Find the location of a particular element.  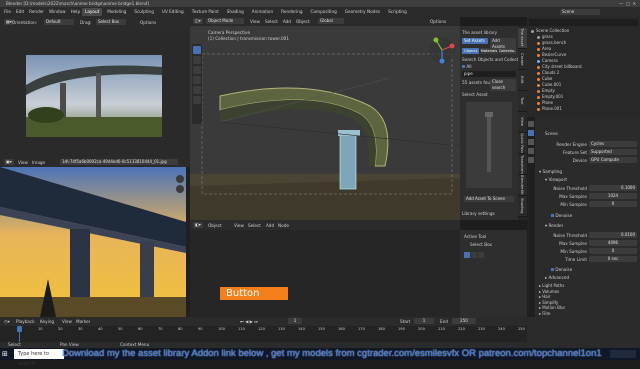

set-assets-button: Set Assets is located at coordinates (475, 41).